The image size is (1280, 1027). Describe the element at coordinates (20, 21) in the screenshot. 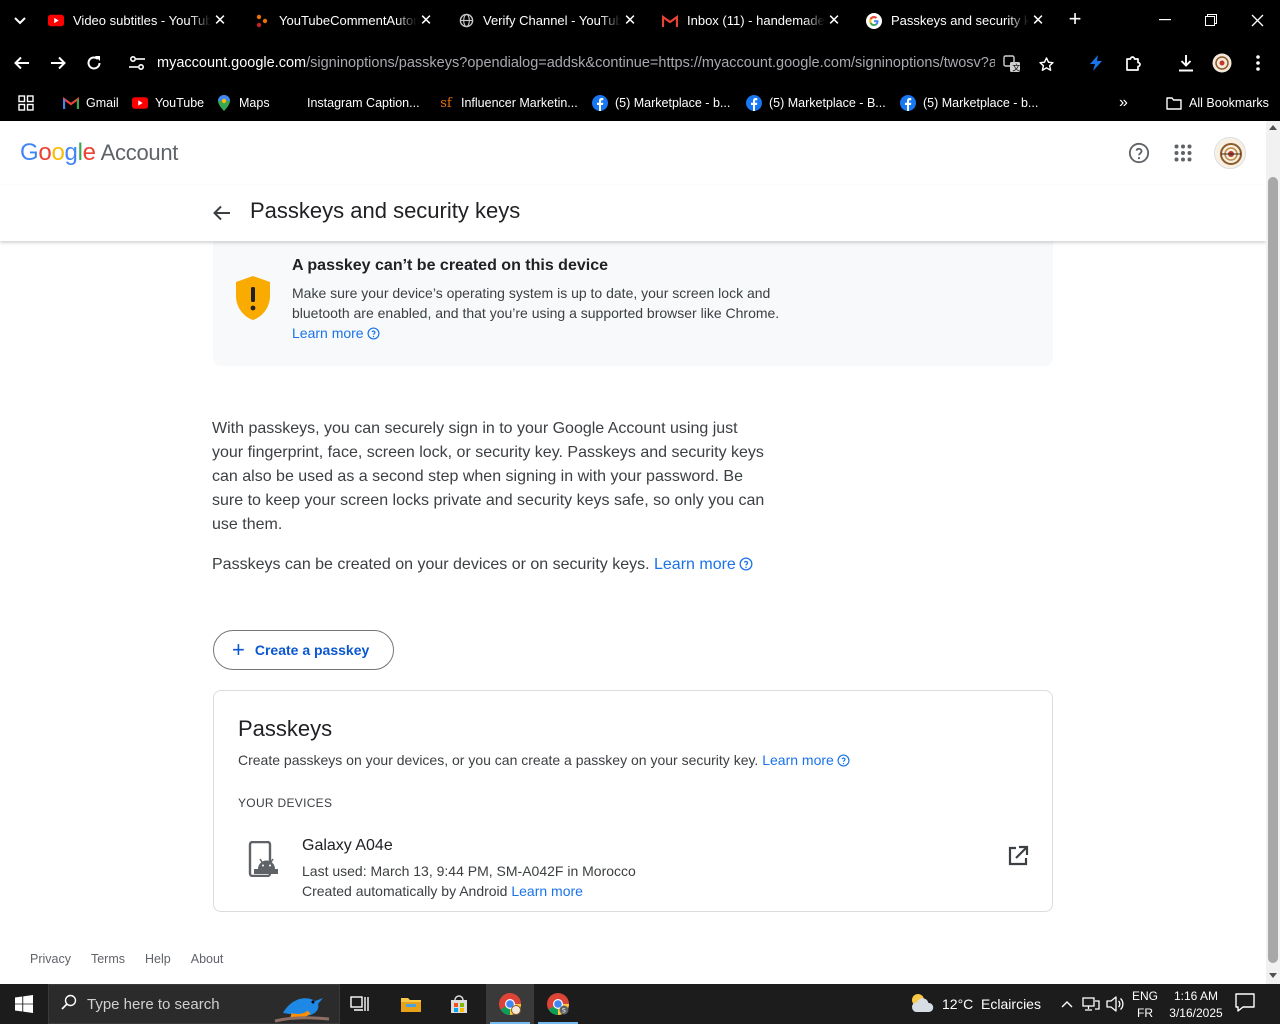

I see `tab-search-button` at that location.